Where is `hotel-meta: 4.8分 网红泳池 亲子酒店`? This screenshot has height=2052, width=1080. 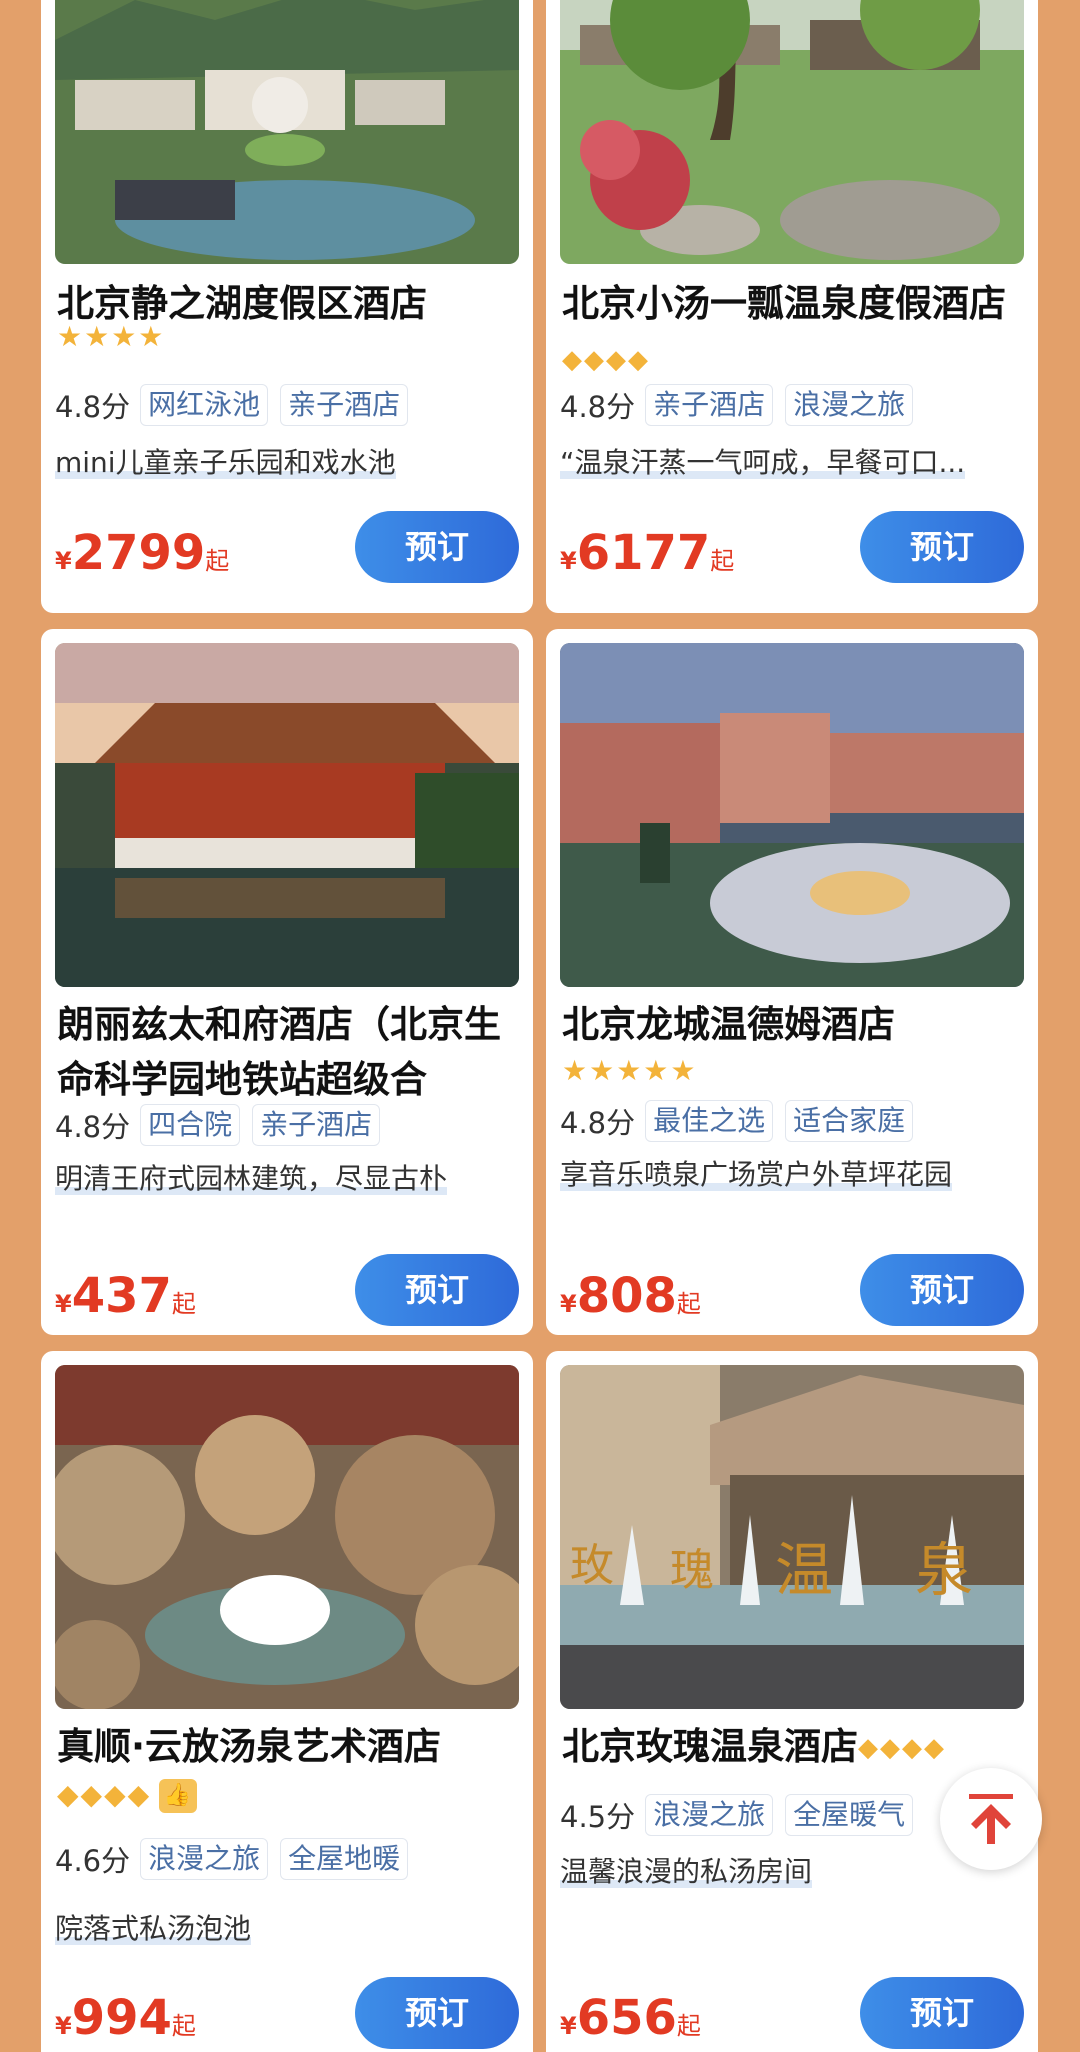 hotel-meta: 4.8分 网红泳池 亲子酒店 is located at coordinates (289, 405).